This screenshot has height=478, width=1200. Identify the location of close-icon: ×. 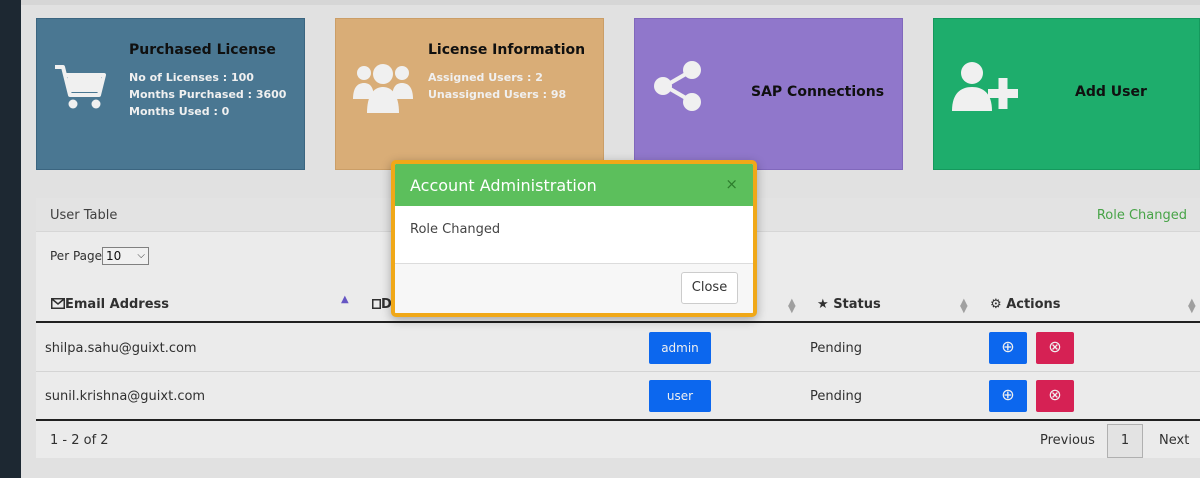
(731, 184).